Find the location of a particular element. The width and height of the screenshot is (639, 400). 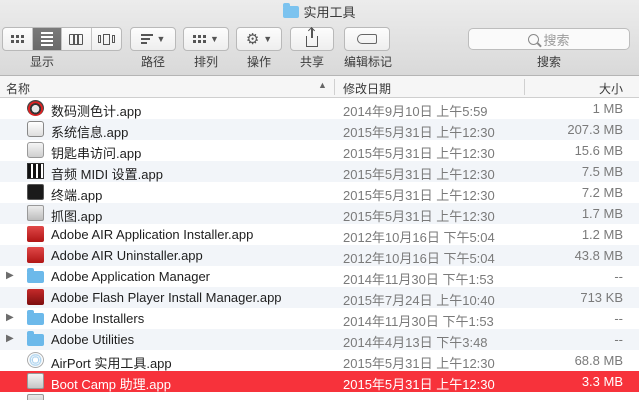

share-group: 共享 is located at coordinates (312, 48).